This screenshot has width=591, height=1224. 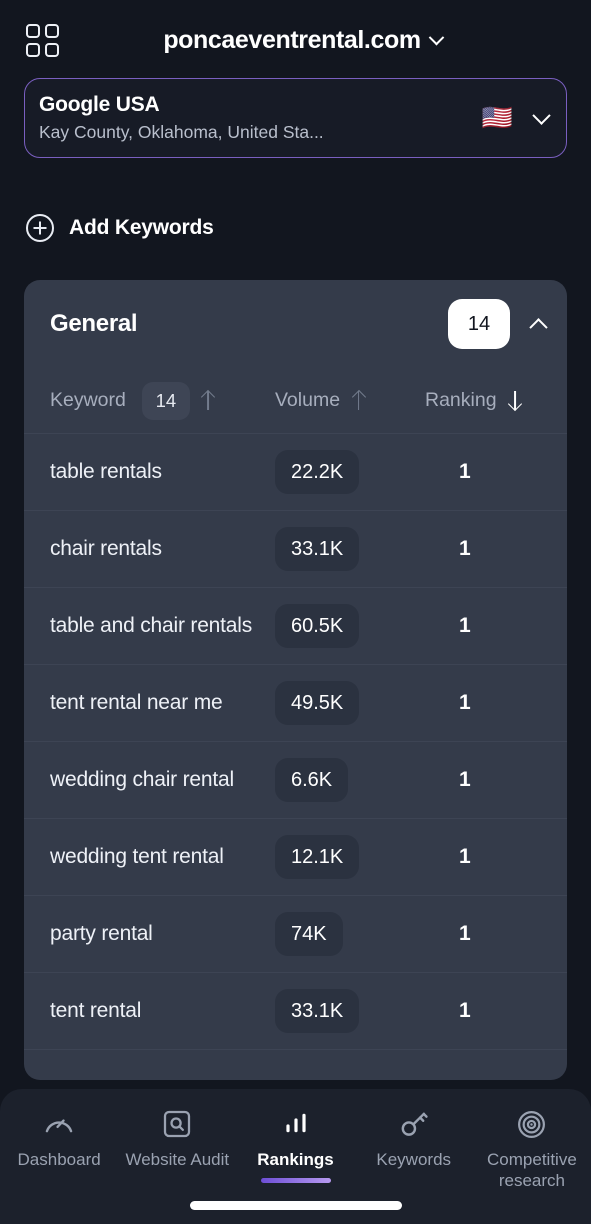 I want to click on home-indicator, so click(x=295, y=1205).